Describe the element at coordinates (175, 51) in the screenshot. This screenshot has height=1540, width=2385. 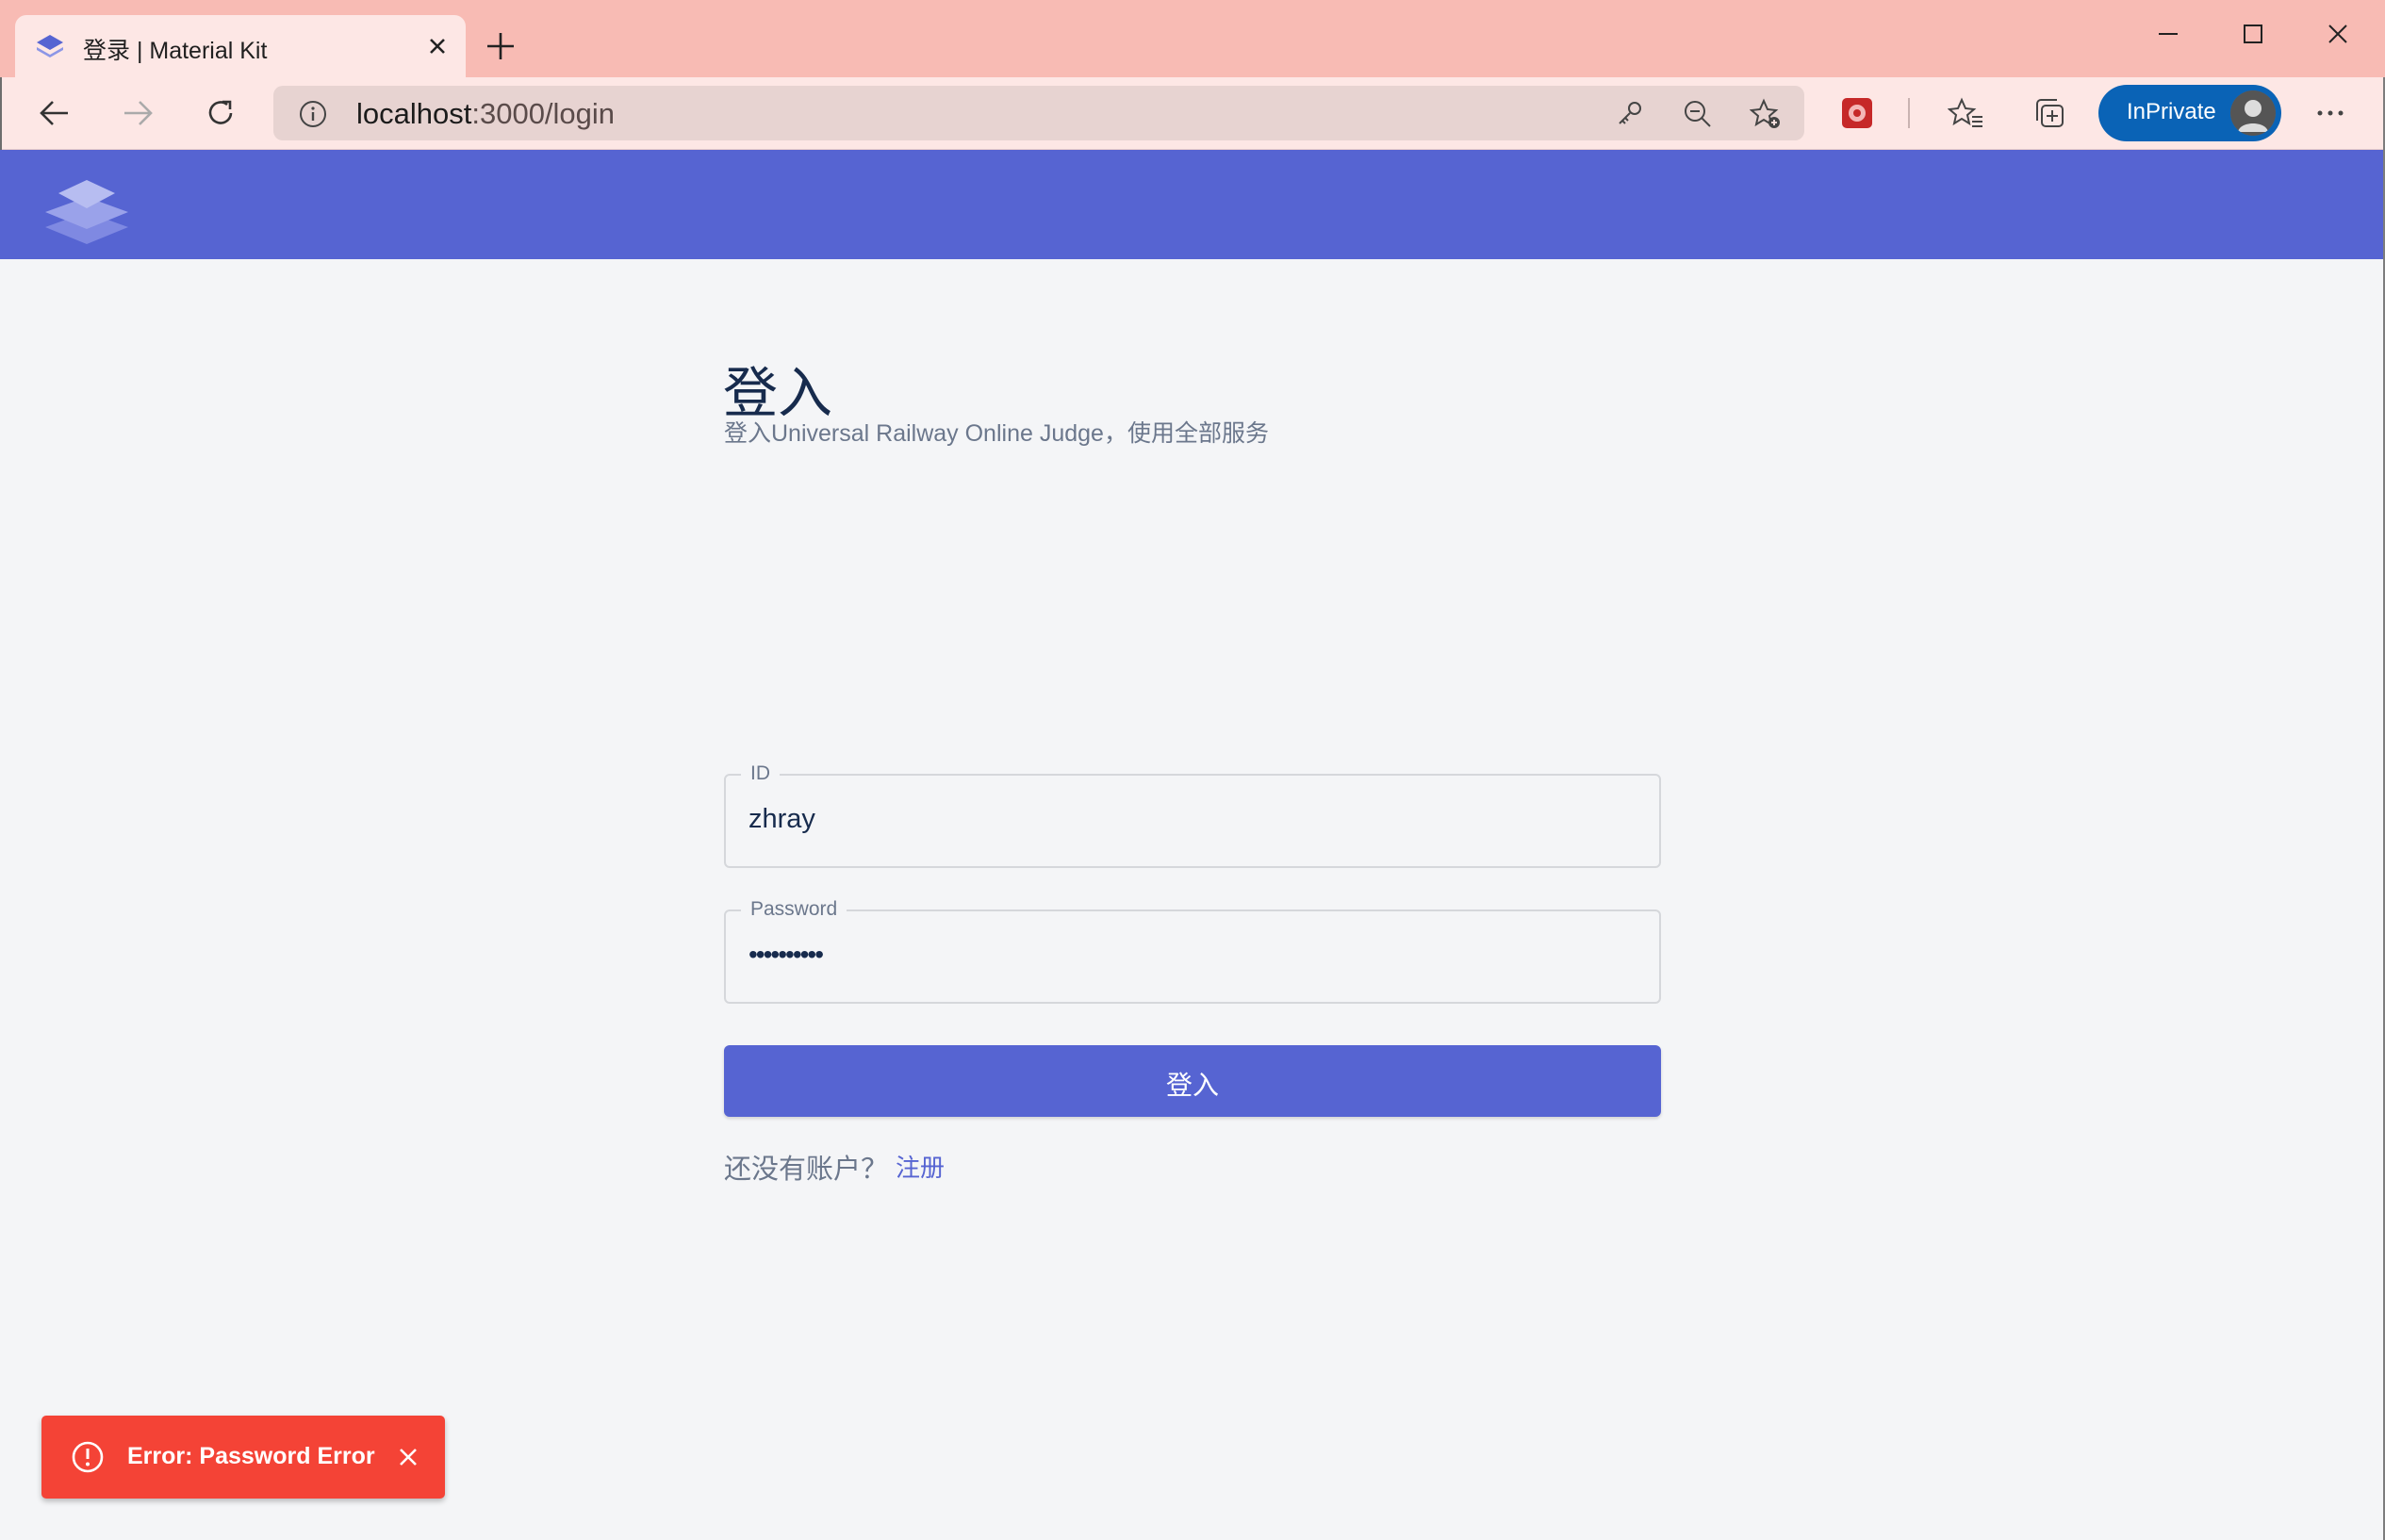
I see `tab-title: 登录 | Material Kit` at that location.